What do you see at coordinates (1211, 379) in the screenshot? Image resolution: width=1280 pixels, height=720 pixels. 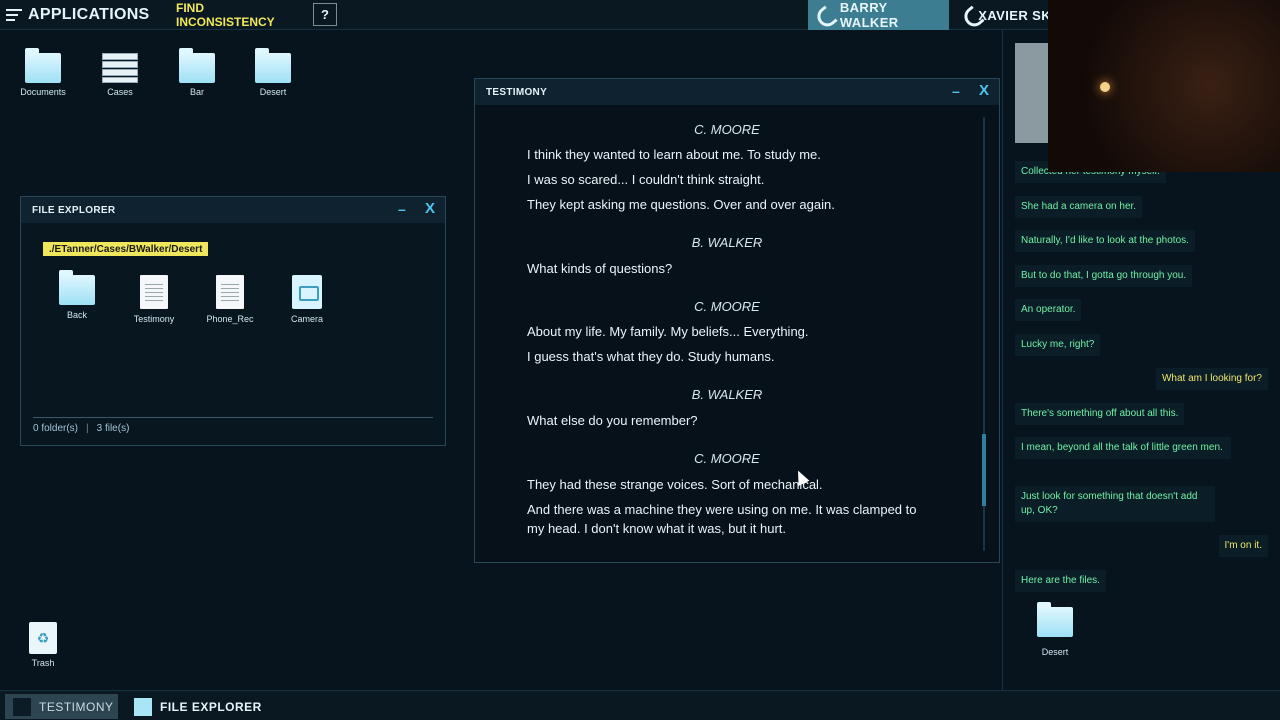 I see `chat-message-me: What am I looking for?` at bounding box center [1211, 379].